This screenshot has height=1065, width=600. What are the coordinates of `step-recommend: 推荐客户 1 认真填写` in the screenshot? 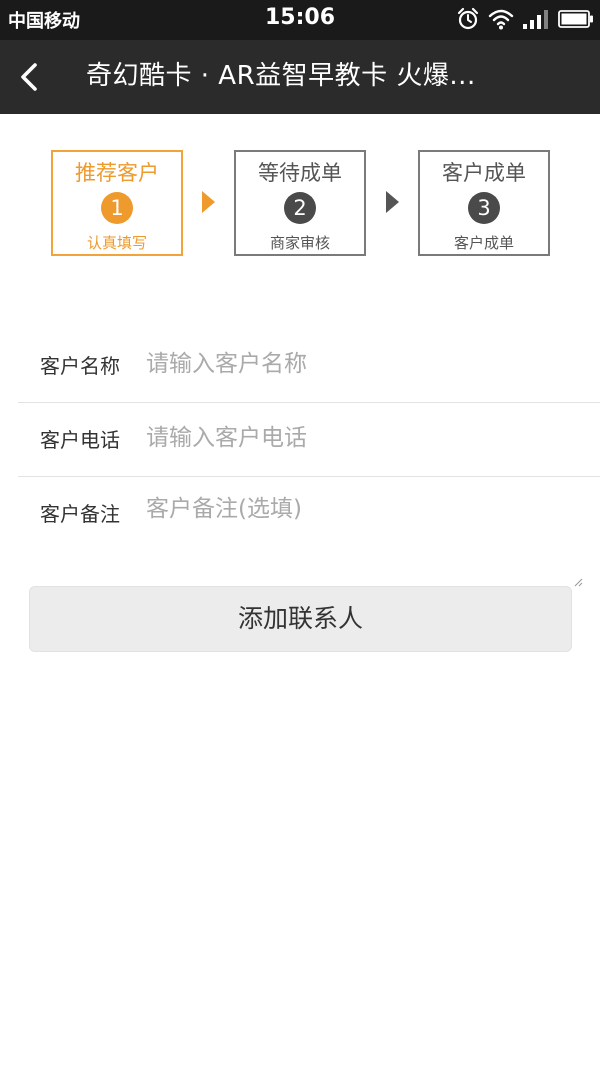 It's located at (117, 203).